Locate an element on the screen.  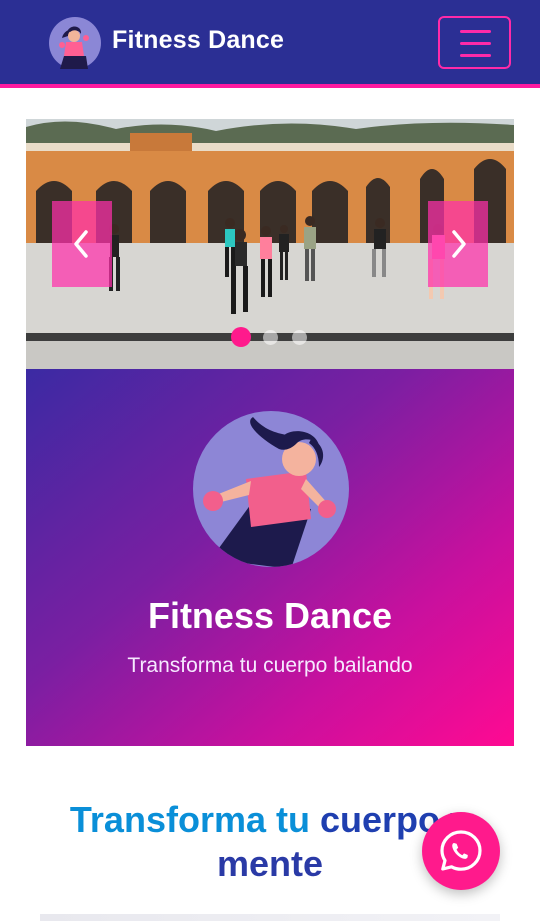
hamburger-menu-icon is located at coordinates (475, 31).